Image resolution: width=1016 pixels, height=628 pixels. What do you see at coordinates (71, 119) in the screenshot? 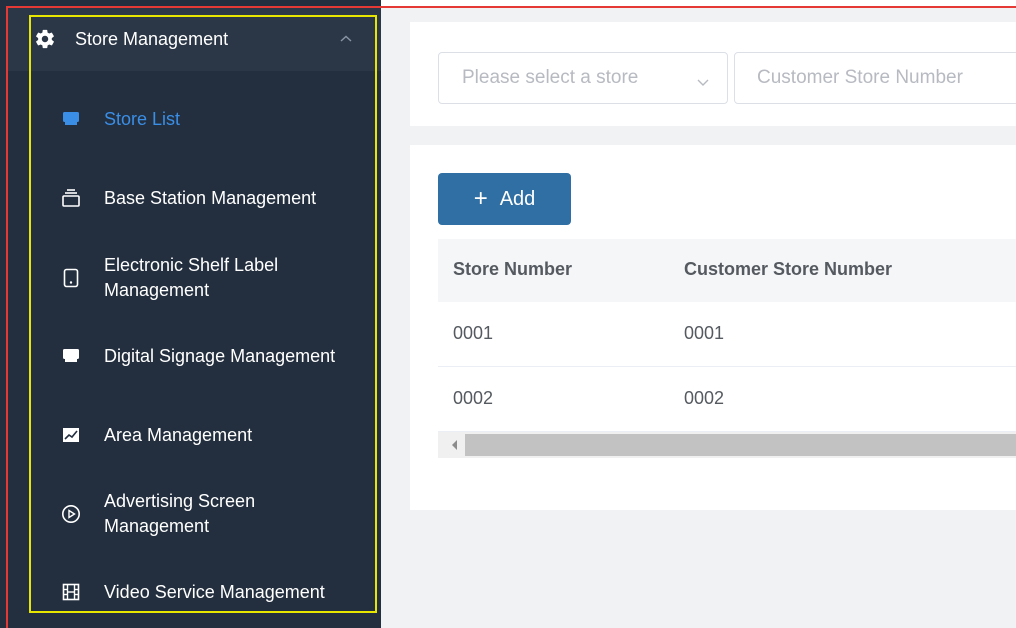
I see `store-icon` at bounding box center [71, 119].